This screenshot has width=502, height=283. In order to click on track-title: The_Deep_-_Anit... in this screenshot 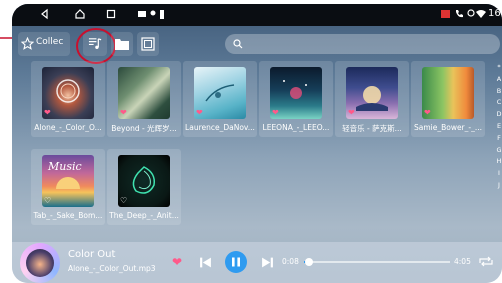, I will do `click(144, 215)`.